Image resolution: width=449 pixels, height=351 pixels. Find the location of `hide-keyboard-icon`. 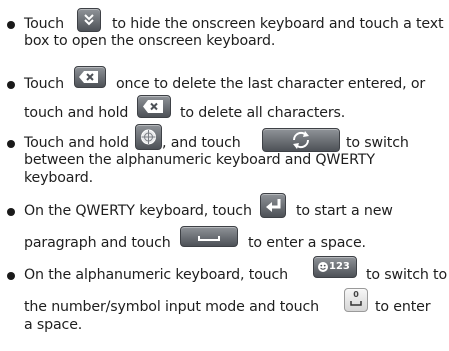

hide-keyboard-icon is located at coordinates (89, 20).